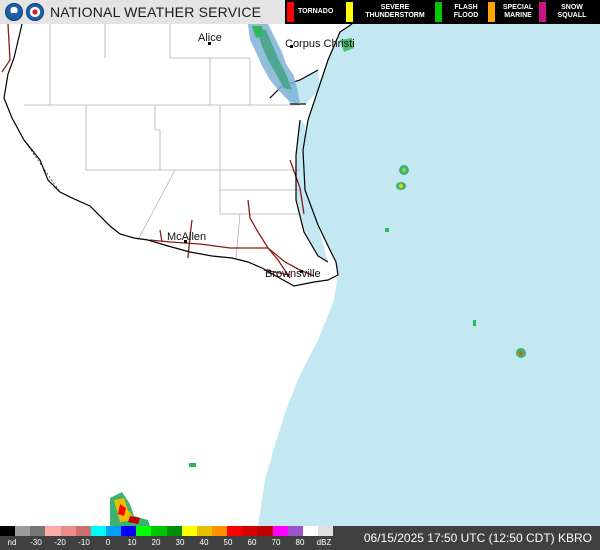 This screenshot has width=600, height=550. What do you see at coordinates (324, 542) in the screenshot?
I see `scale-label: dBZ` at bounding box center [324, 542].